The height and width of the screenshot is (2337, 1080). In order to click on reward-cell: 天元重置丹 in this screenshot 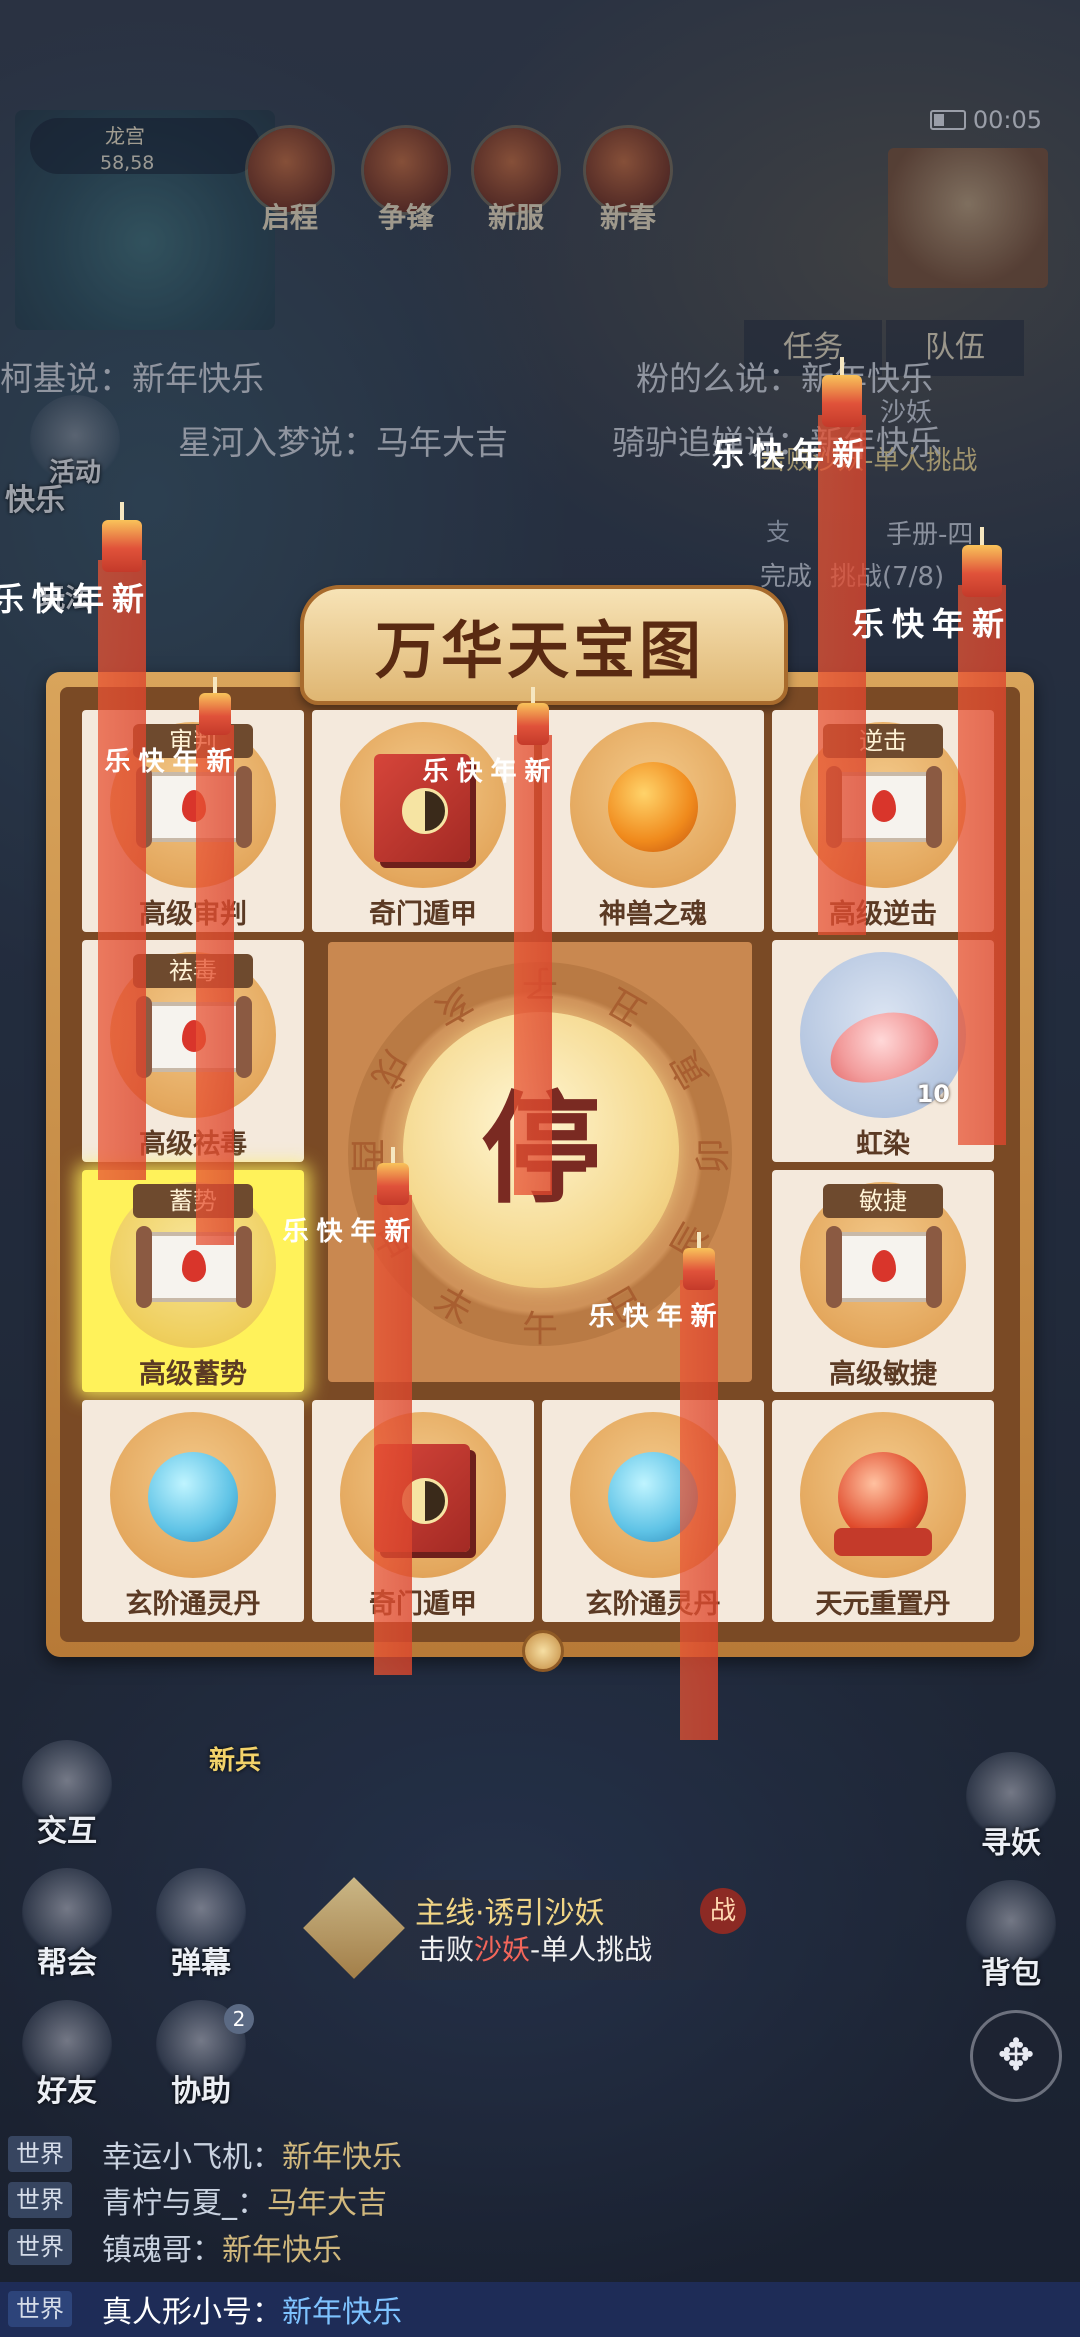, I will do `click(883, 1511)`.